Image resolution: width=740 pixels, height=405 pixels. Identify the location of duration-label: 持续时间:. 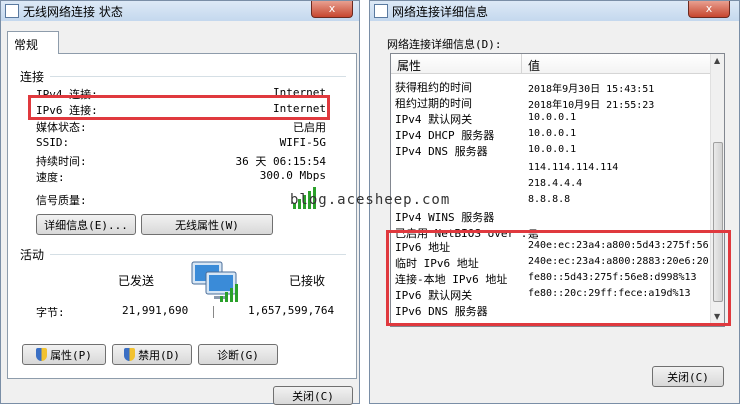
(61, 161).